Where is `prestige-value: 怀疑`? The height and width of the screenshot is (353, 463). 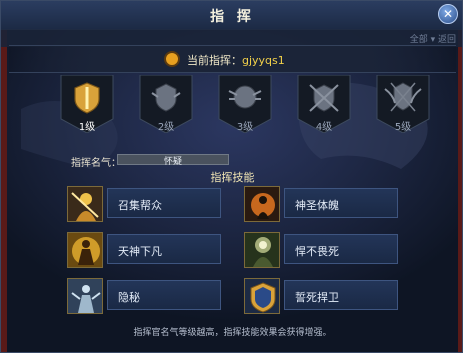 prestige-value: 怀疑 is located at coordinates (172, 162).